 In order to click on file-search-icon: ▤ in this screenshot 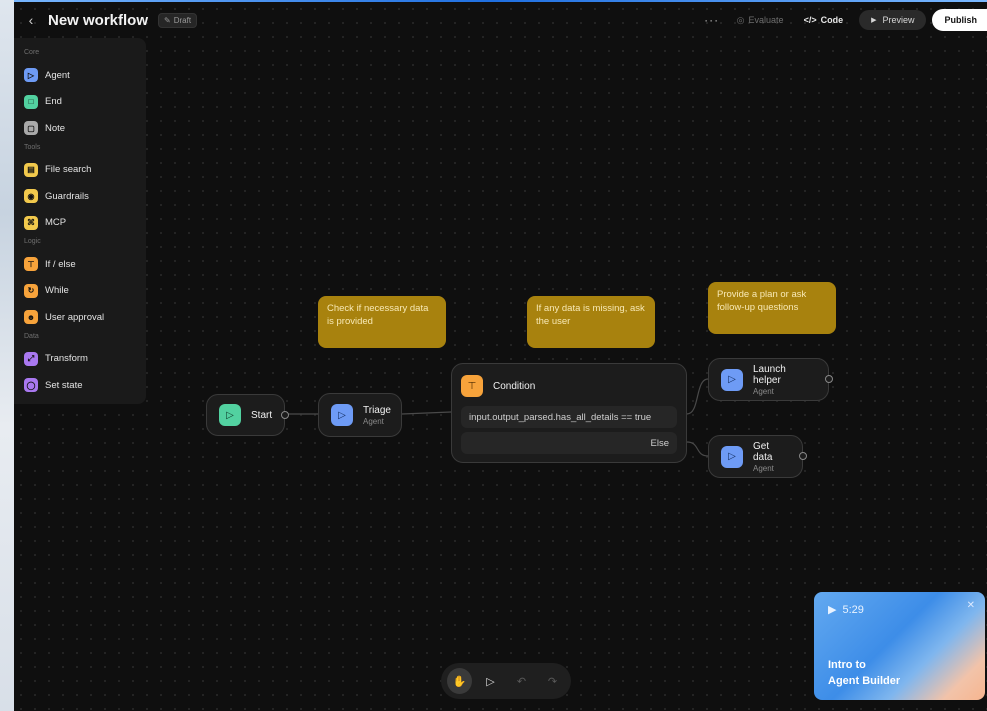, I will do `click(31, 169)`.